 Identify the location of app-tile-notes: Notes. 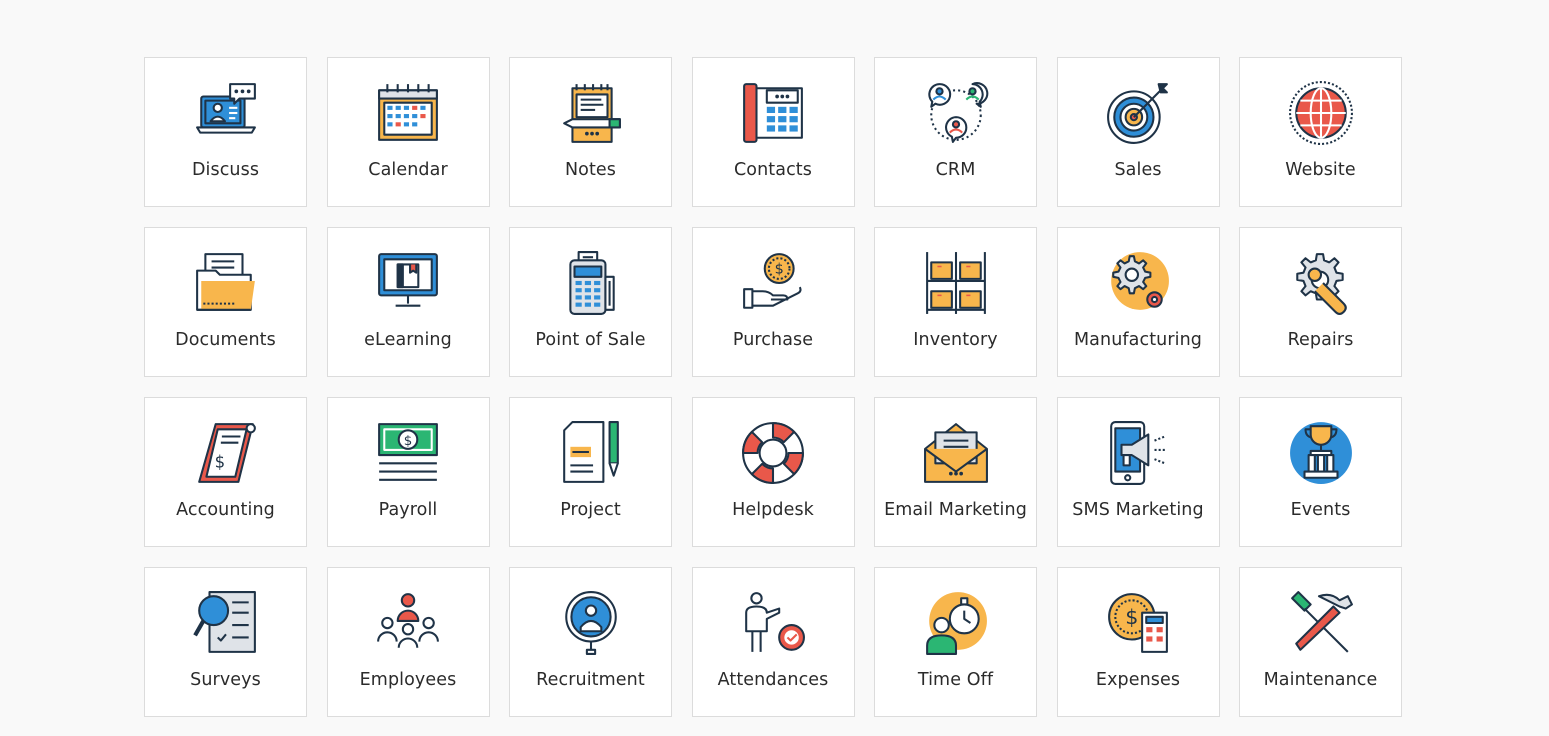
(590, 132).